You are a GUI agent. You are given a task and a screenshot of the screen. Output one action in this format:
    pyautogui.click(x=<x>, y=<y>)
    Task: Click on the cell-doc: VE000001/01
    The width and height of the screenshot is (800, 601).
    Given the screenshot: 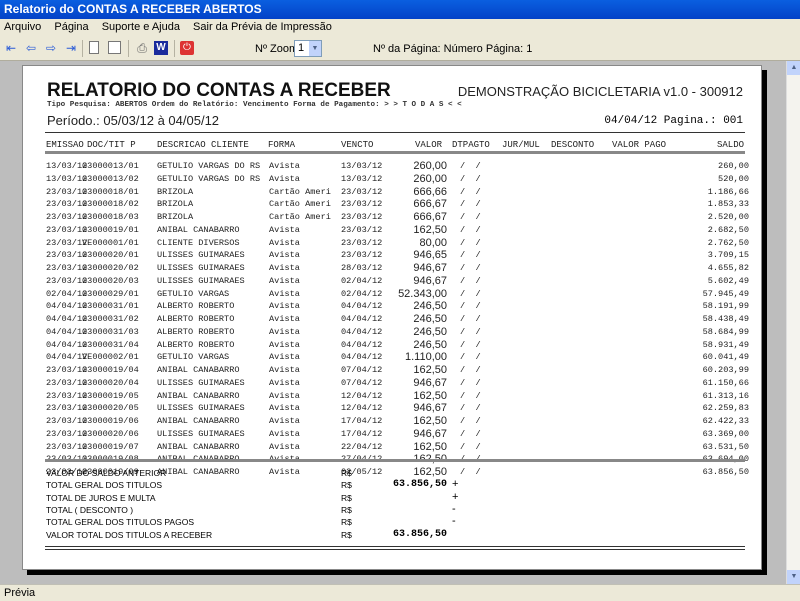 What is the action you would take?
    pyautogui.click(x=110, y=242)
    